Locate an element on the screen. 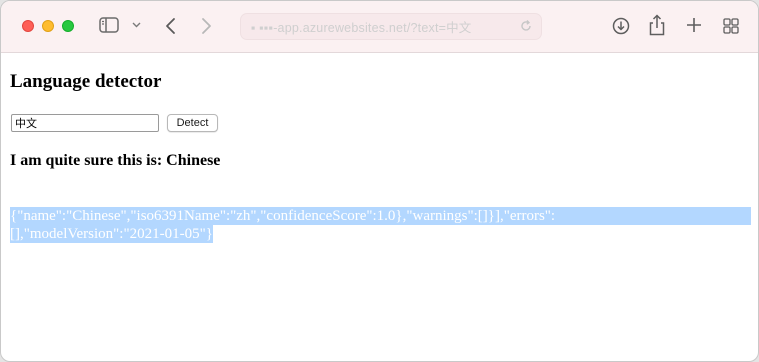 Image resolution: width=759 pixels, height=362 pixels. share-icon is located at coordinates (657, 25).